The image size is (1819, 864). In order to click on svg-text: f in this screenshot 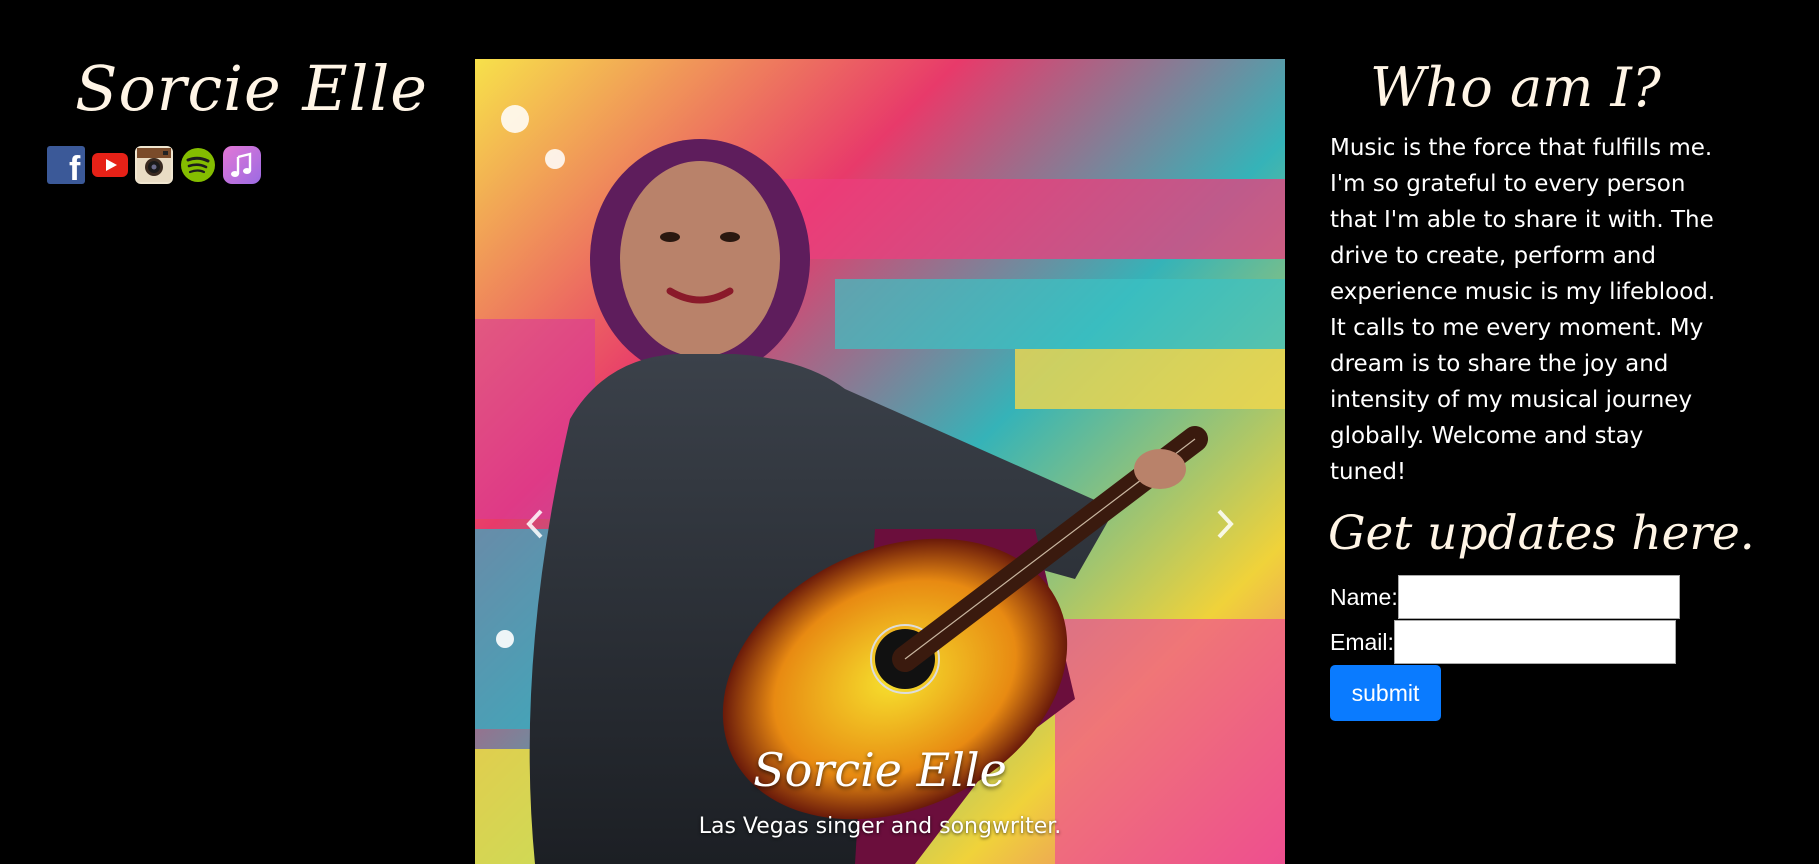, I will do `click(75, 167)`.